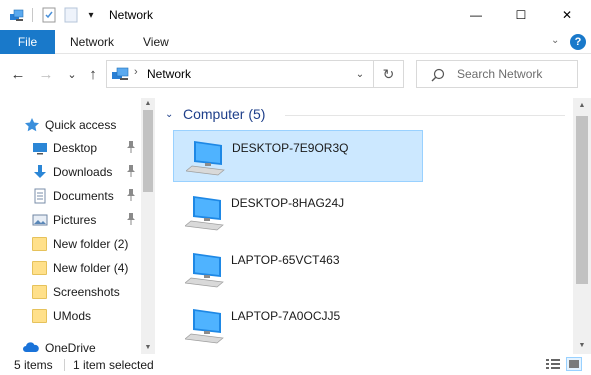 This screenshot has width=591, height=375. What do you see at coordinates (170, 114) in the screenshot?
I see `chevron-down-icon: ⌄` at bounding box center [170, 114].